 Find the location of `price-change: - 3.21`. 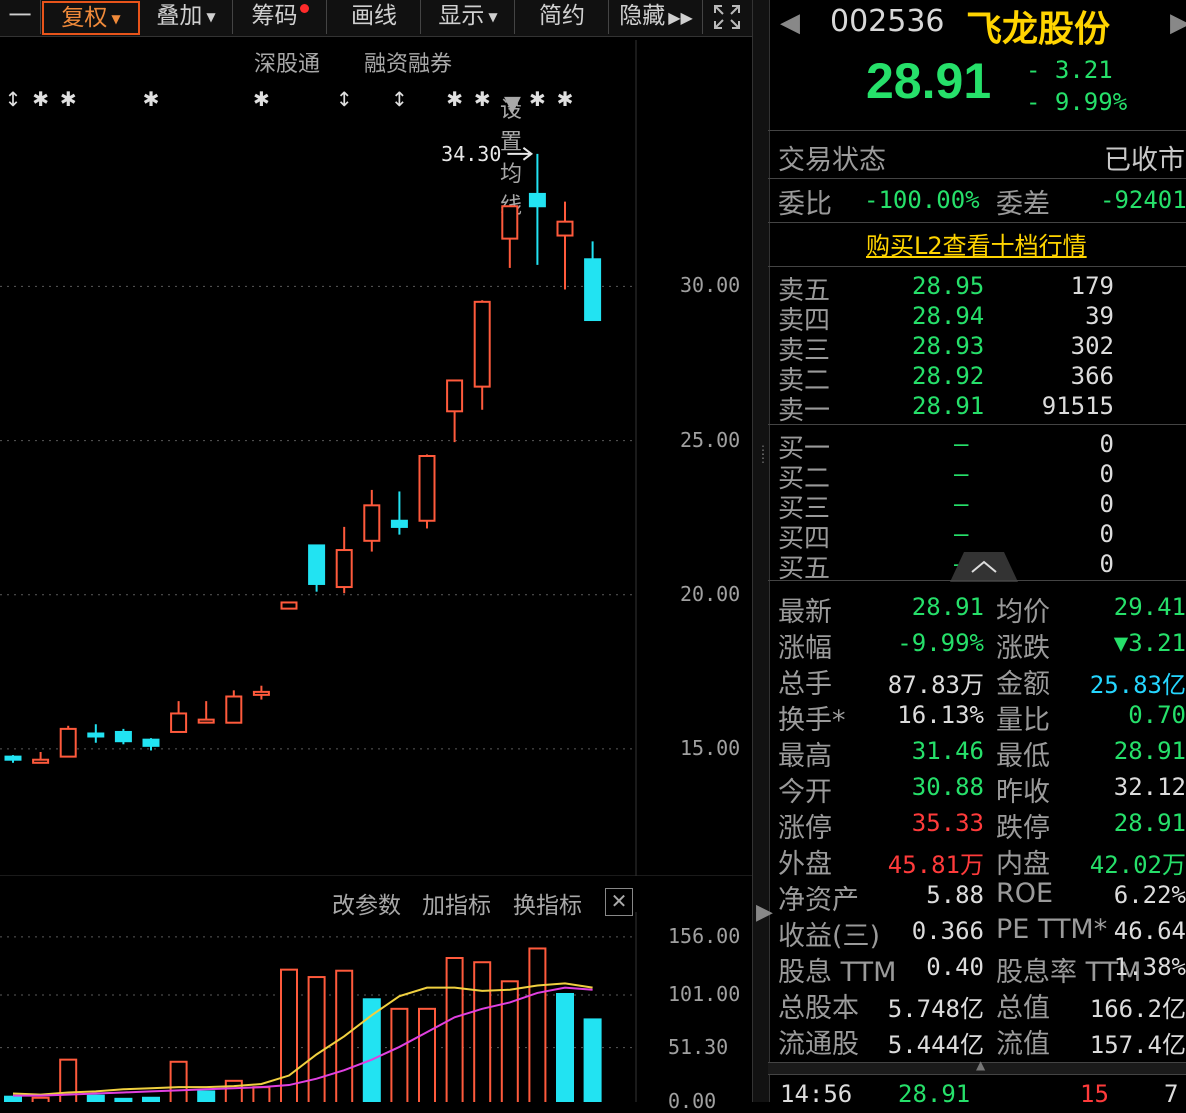

price-change: - 3.21 is located at coordinates (1069, 70).